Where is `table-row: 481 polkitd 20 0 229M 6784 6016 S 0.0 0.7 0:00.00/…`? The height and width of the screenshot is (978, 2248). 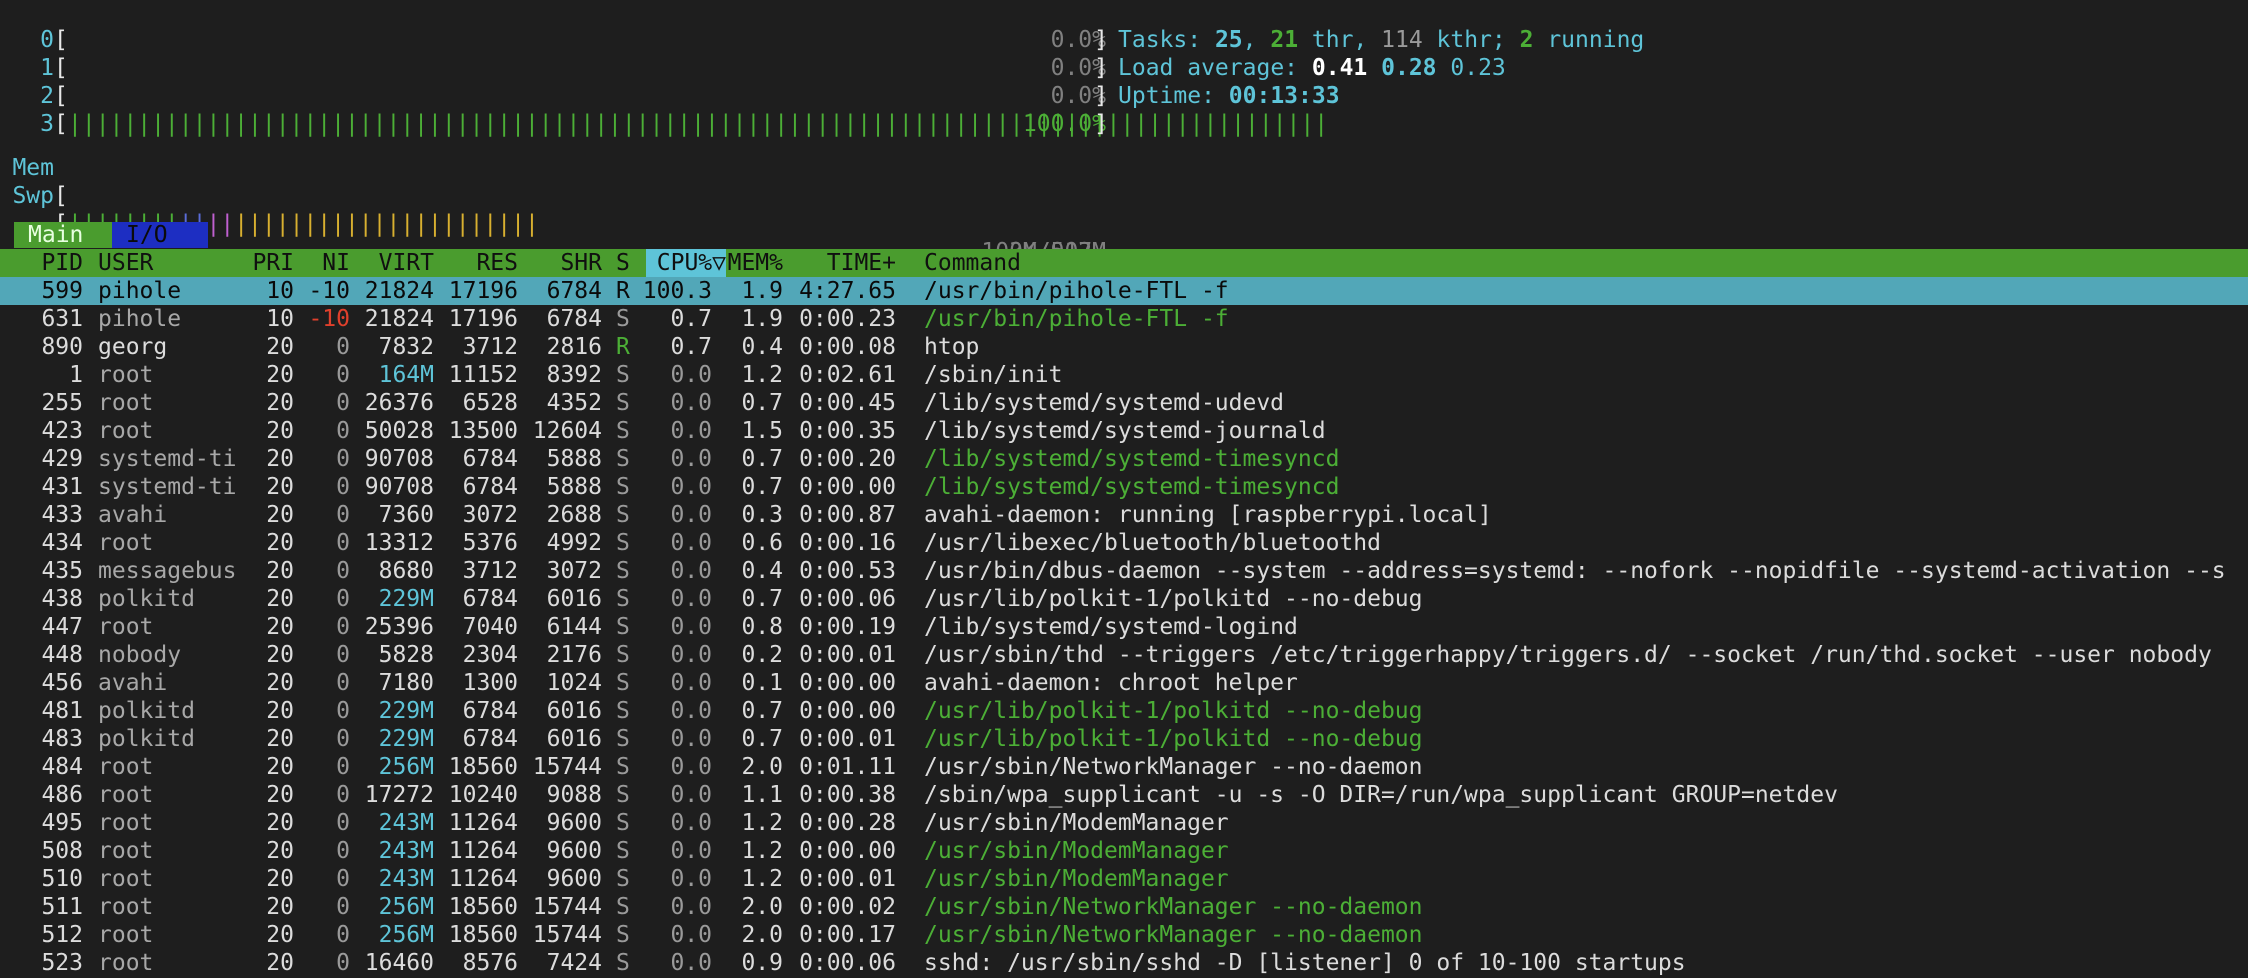
table-row: 481 polkitd 20 0 229M 6784 6016 S 0.0 0.7 0:00.00/… is located at coordinates (1124, 711).